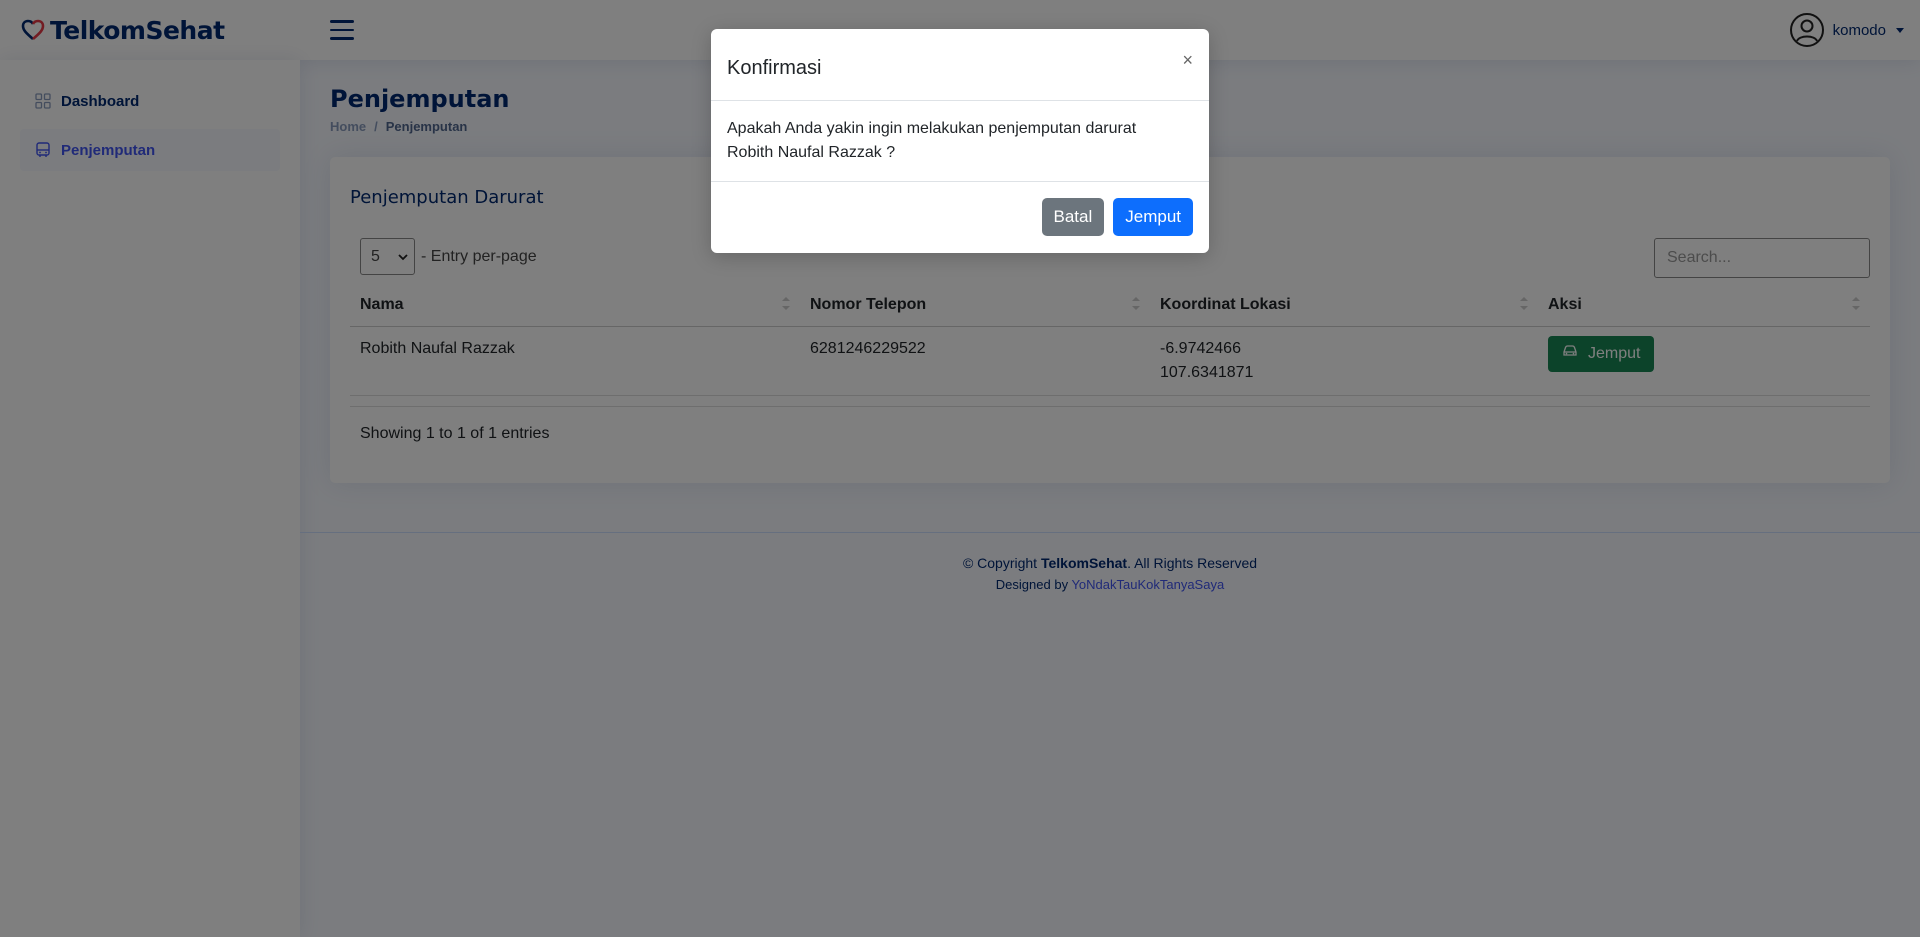 Image resolution: width=1920 pixels, height=937 pixels. What do you see at coordinates (1153, 217) in the screenshot?
I see `confirm-button: Jemput` at bounding box center [1153, 217].